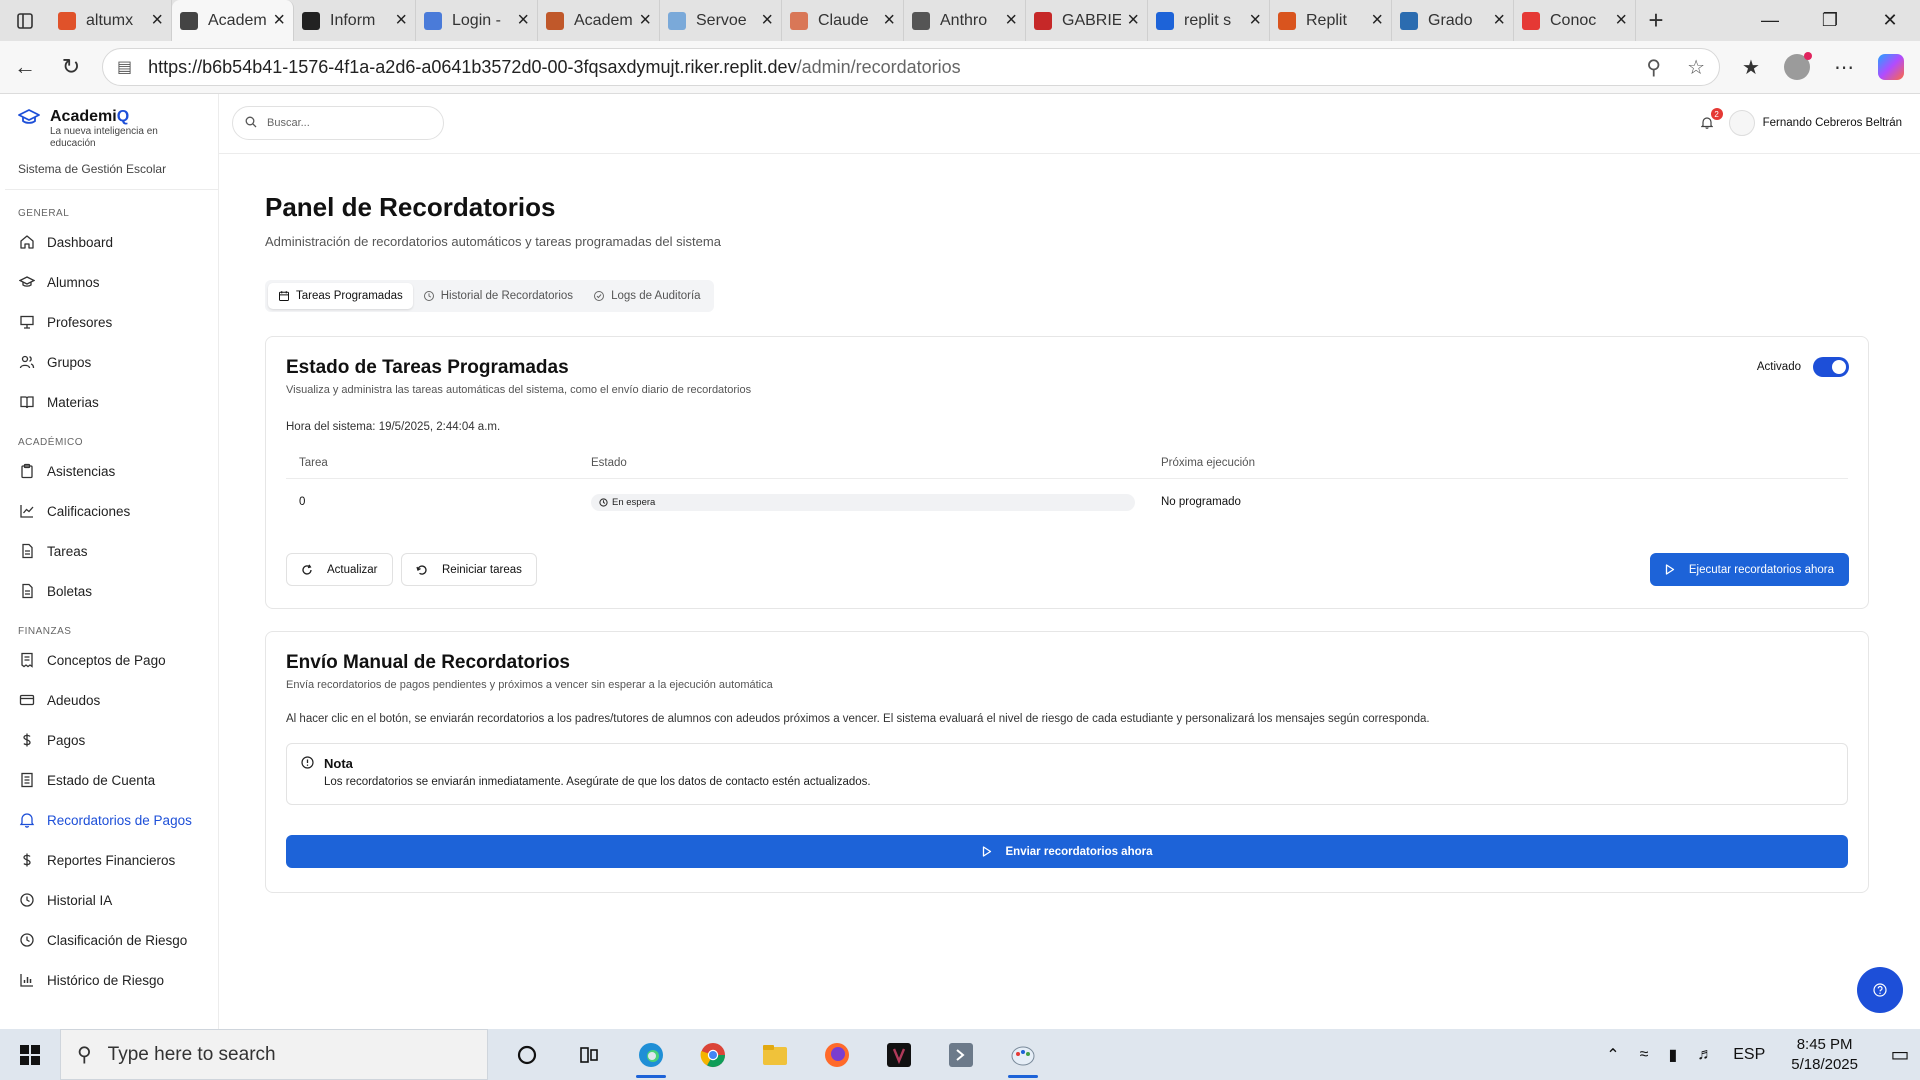  I want to click on taskbar-search: ⚲ Type here to search, so click(274, 1054).